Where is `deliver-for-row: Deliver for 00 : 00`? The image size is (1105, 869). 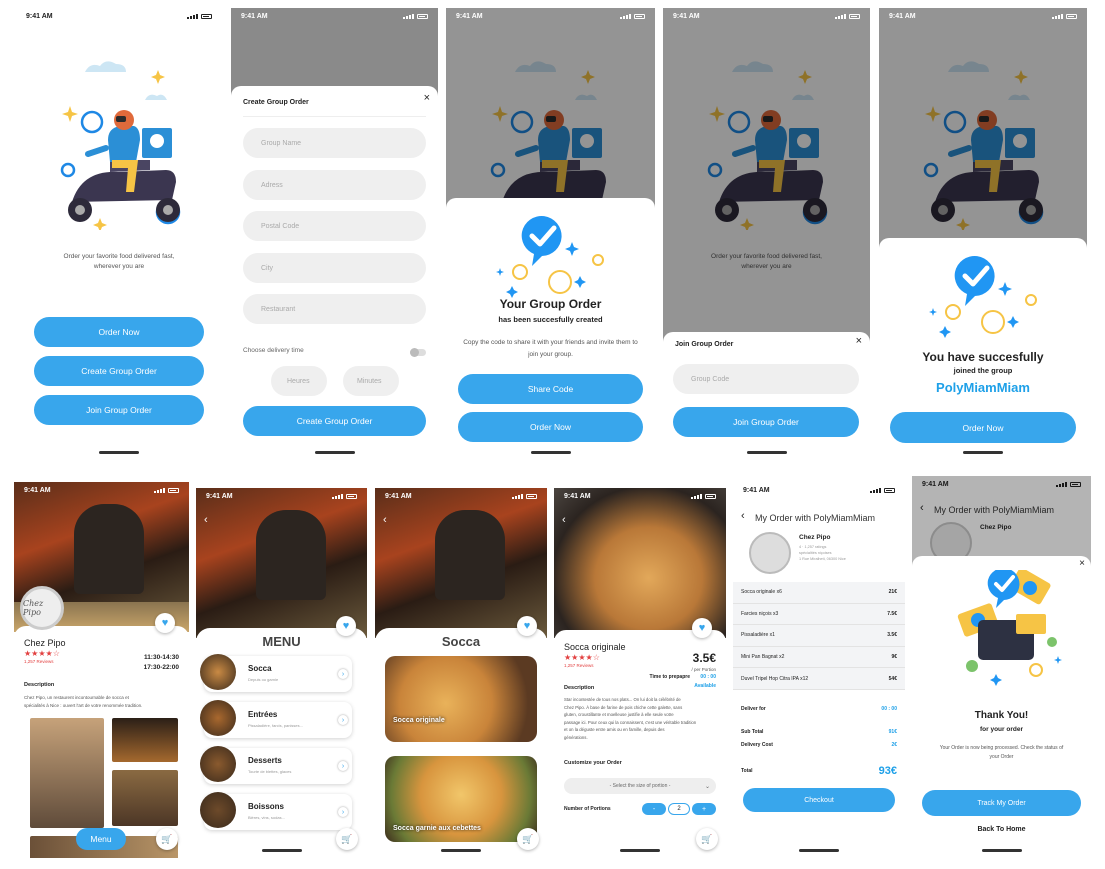
deliver-for-row: Deliver for 00 : 00 is located at coordinates (819, 709).